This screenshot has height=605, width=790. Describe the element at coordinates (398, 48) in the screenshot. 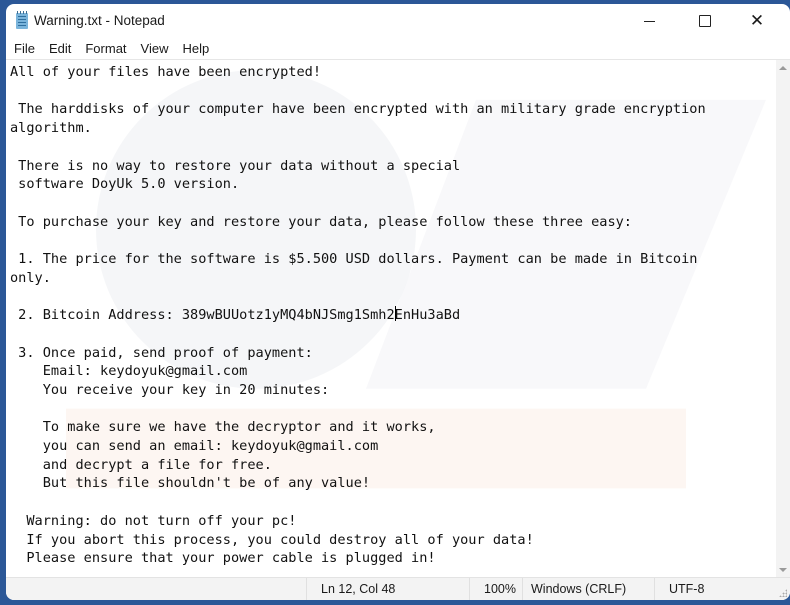

I see `menu-bar: File Edit Format View Help` at that location.